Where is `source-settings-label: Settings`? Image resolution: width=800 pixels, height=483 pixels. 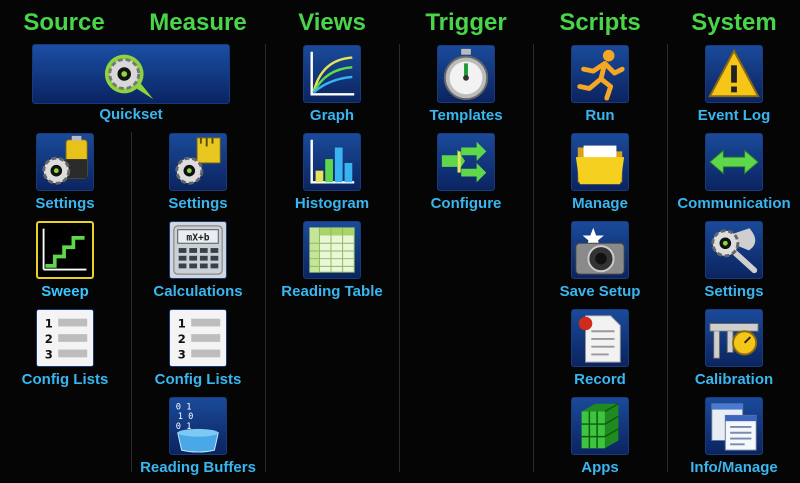
source-settings-label: Settings is located at coordinates (65, 203).